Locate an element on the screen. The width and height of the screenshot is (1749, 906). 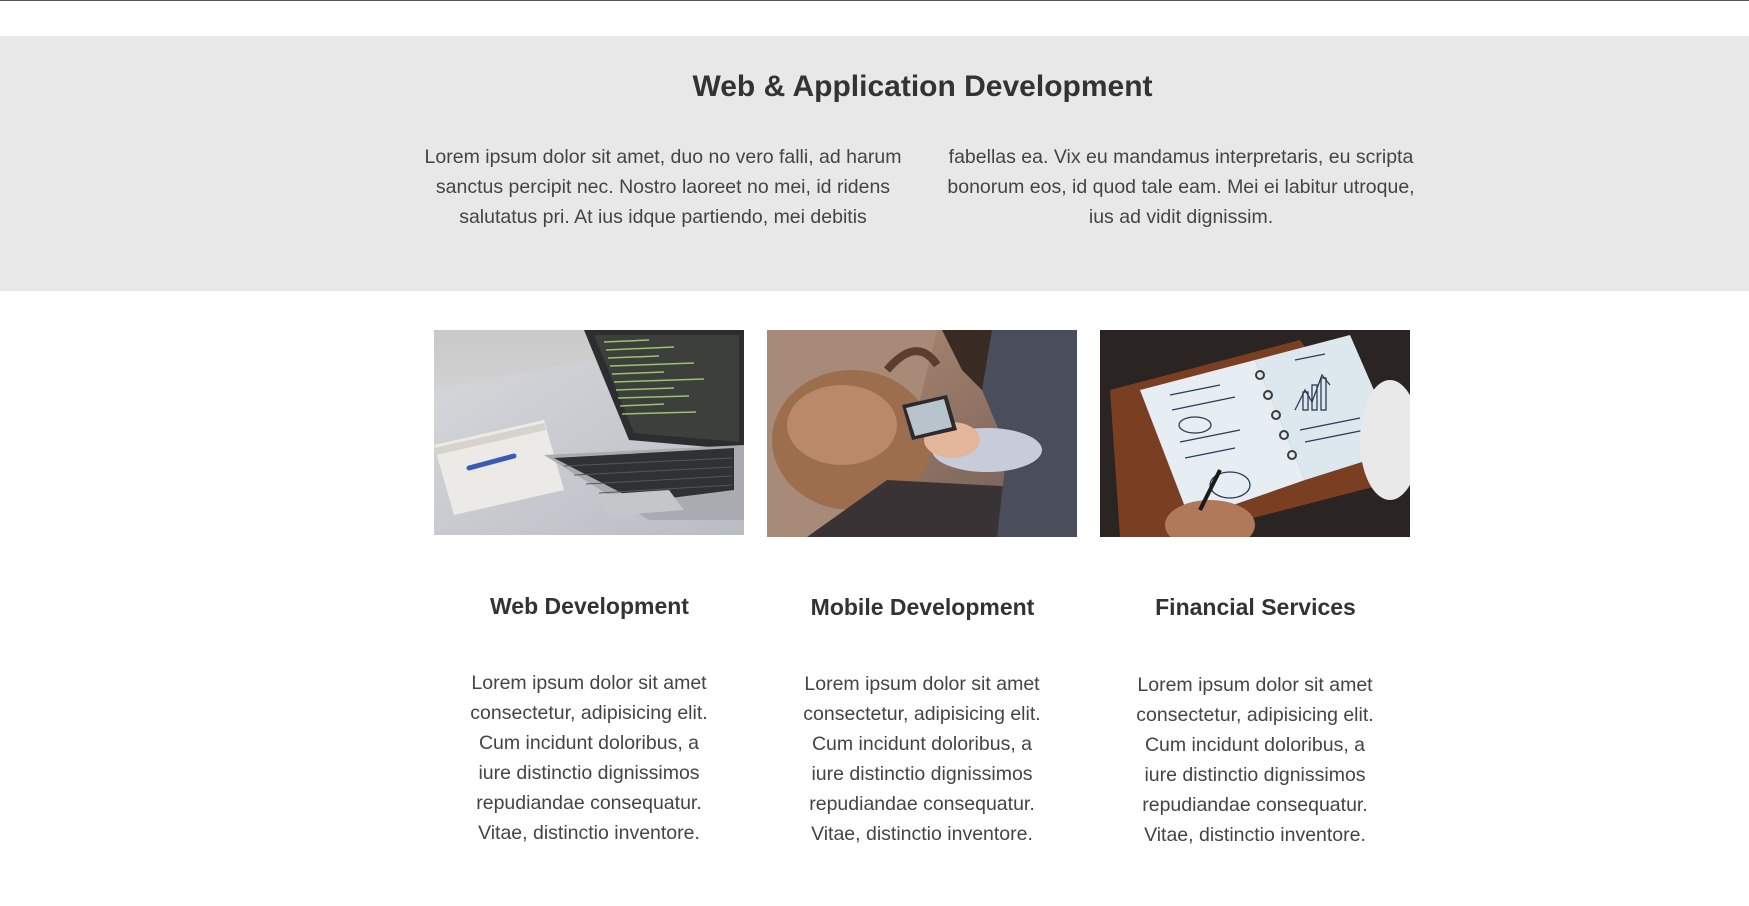
person-phone-photo-icon is located at coordinates (922, 433).